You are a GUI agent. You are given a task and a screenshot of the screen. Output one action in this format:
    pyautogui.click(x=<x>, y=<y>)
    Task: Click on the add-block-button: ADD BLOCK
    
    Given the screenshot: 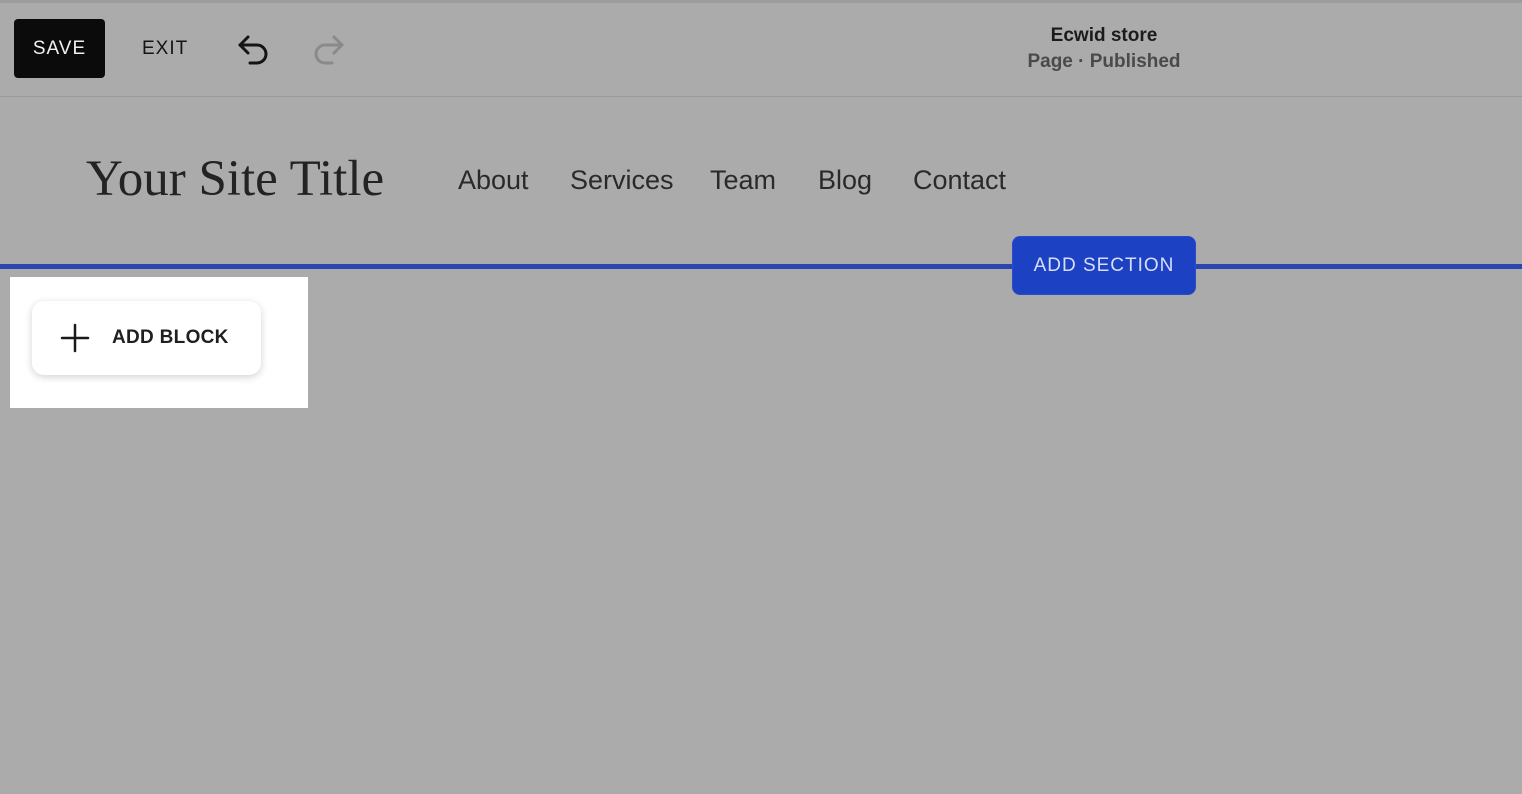 What is the action you would take?
    pyautogui.click(x=146, y=338)
    